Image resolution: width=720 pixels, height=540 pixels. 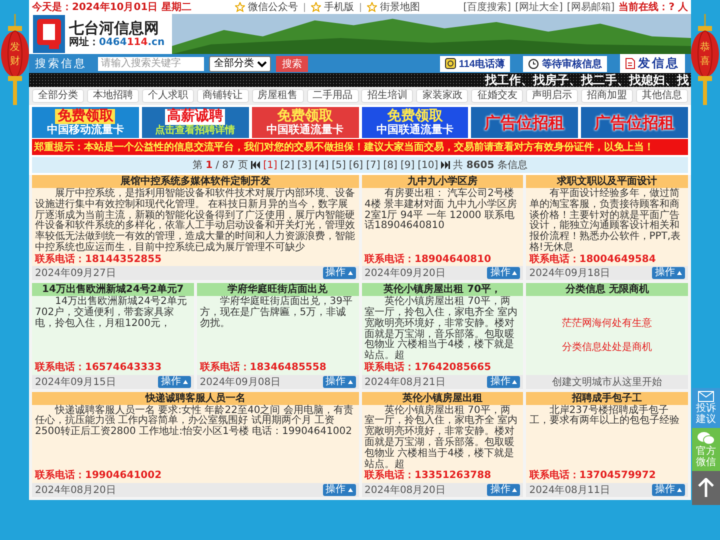 What do you see at coordinates (590, 7) in the screenshot?
I see `quick-link: [网易邮箱]` at bounding box center [590, 7].